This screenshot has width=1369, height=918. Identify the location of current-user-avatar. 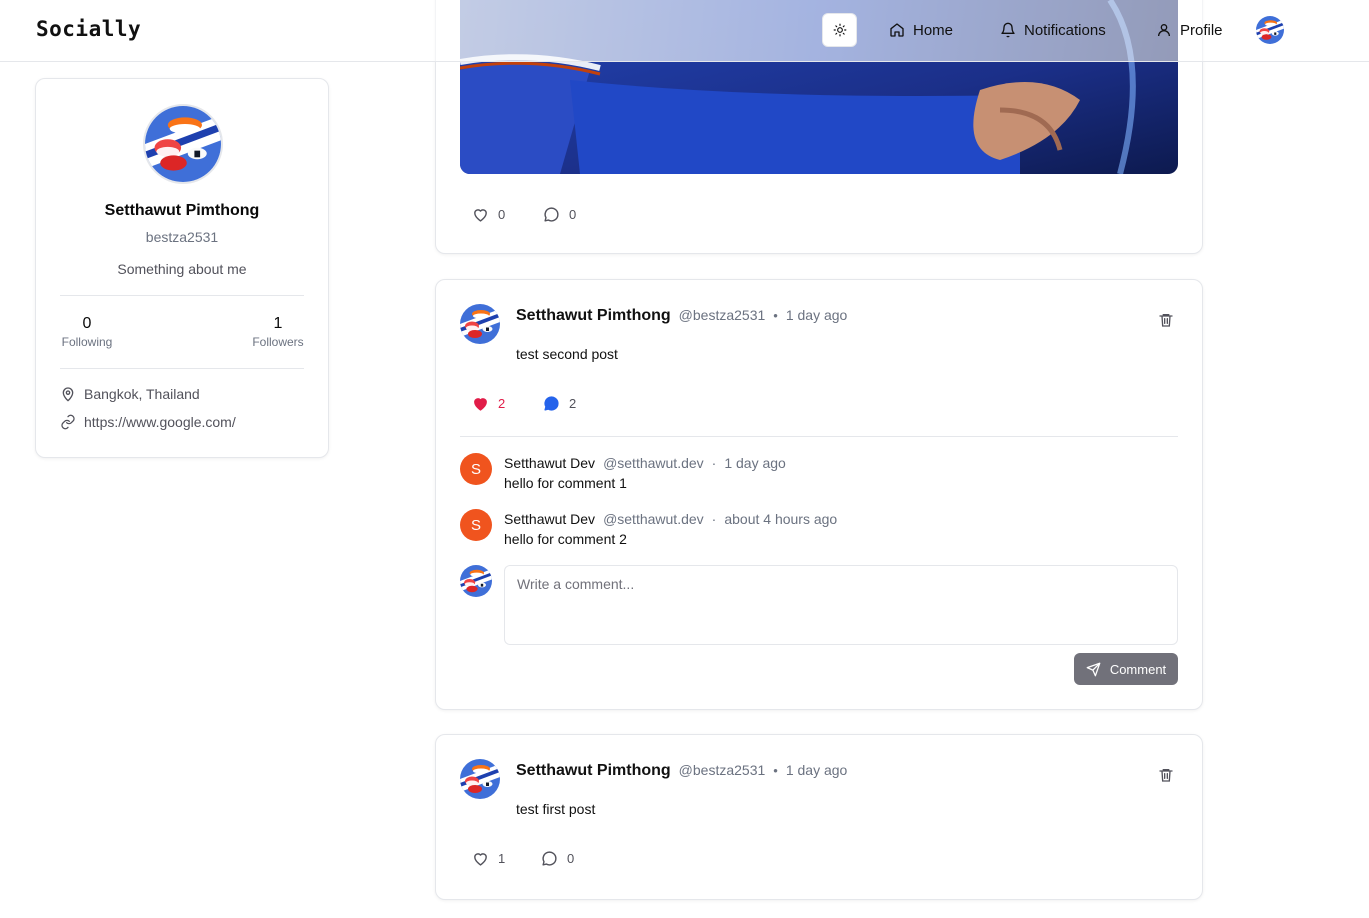
(476, 581).